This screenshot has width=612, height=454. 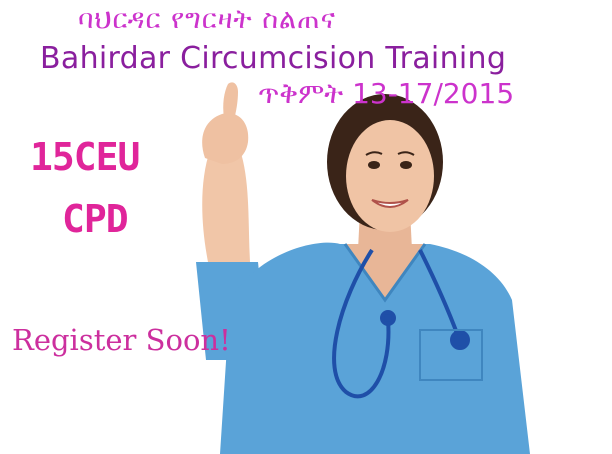 I want to click on raised-hand, so click(x=226, y=172).